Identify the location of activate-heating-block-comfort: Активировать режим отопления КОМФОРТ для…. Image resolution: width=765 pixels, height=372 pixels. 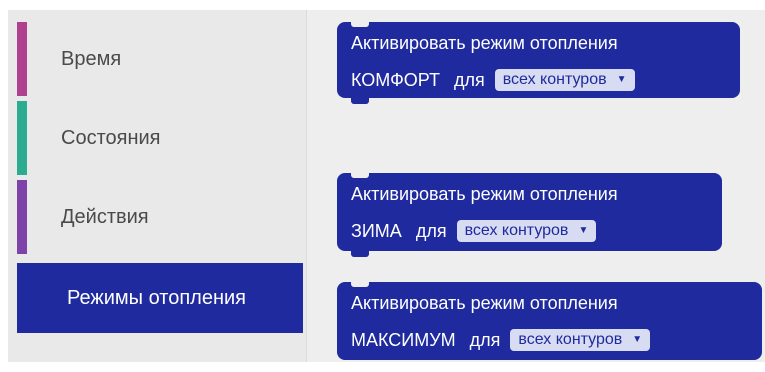
(538, 62).